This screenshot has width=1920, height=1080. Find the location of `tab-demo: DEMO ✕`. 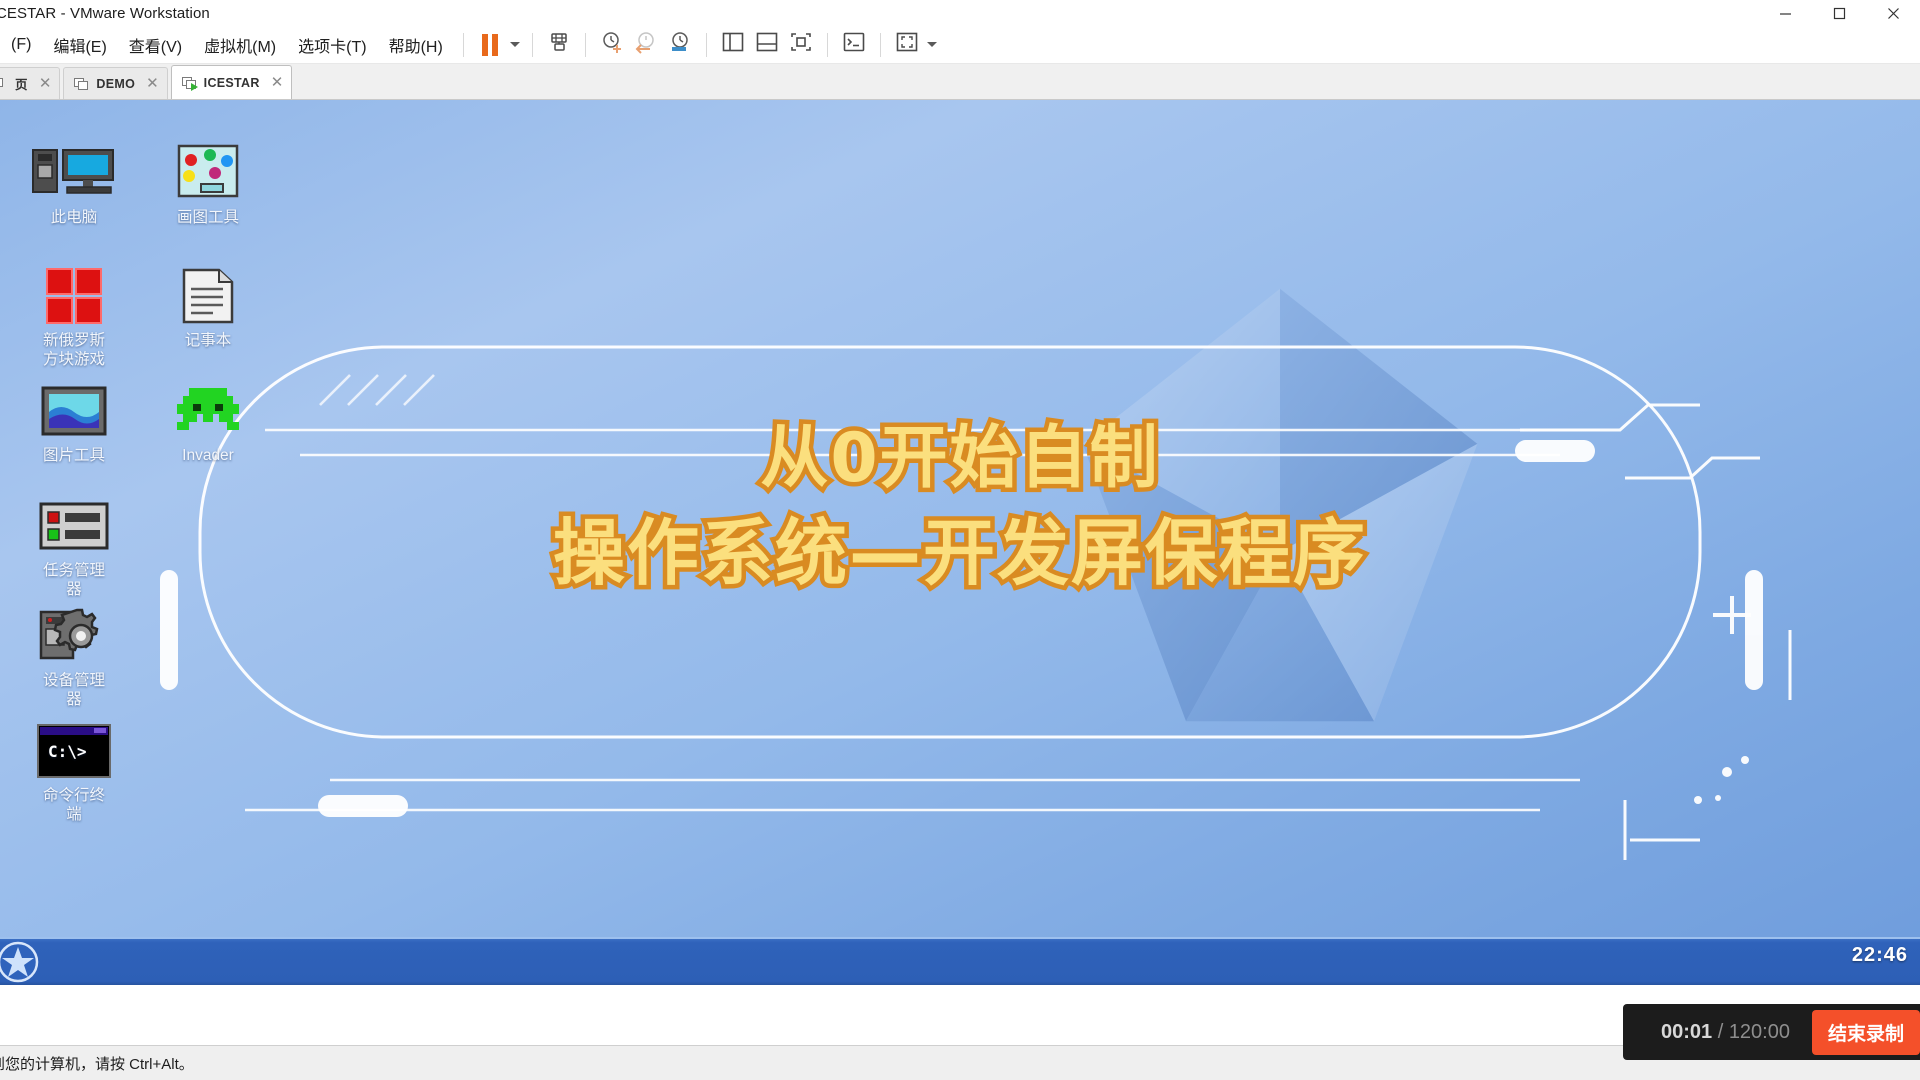

tab-demo: DEMO ✕ is located at coordinates (115, 83).